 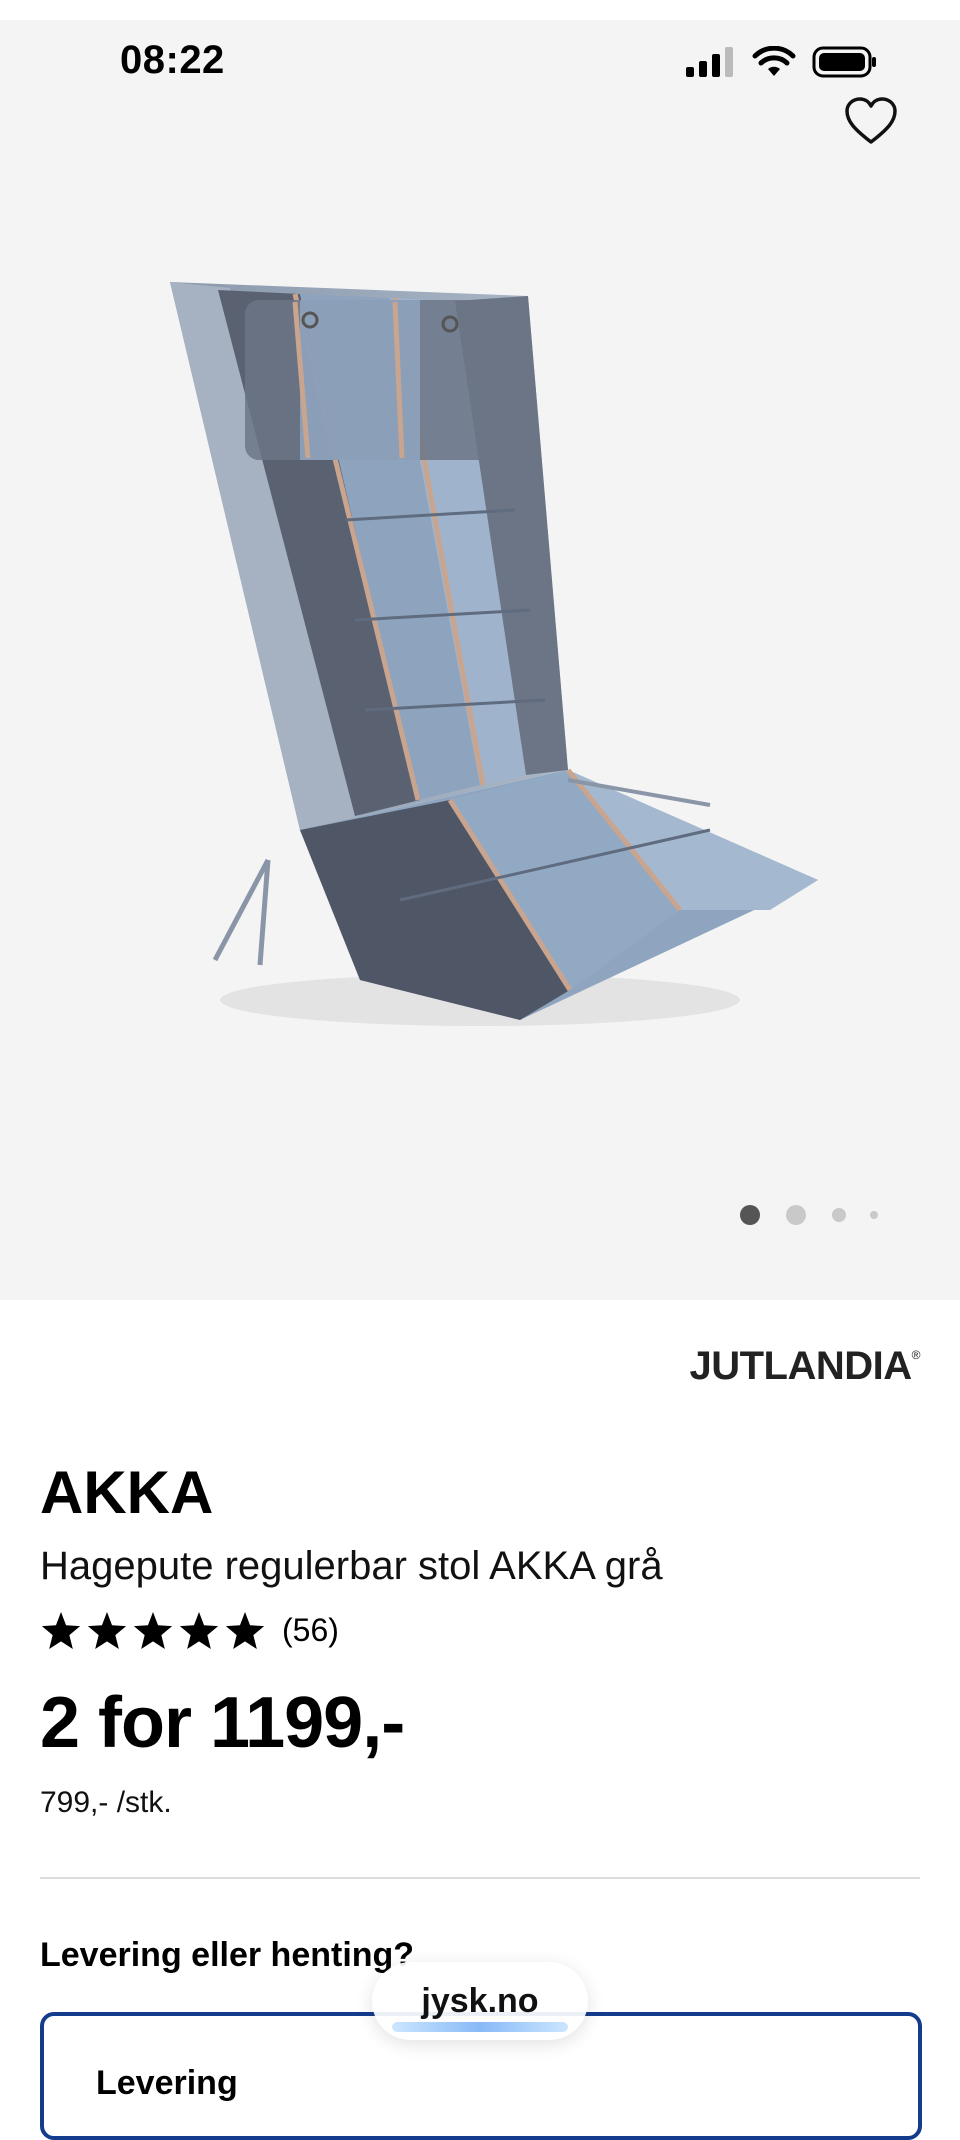 I want to click on url-text: jysk.no, so click(x=480, y=2000).